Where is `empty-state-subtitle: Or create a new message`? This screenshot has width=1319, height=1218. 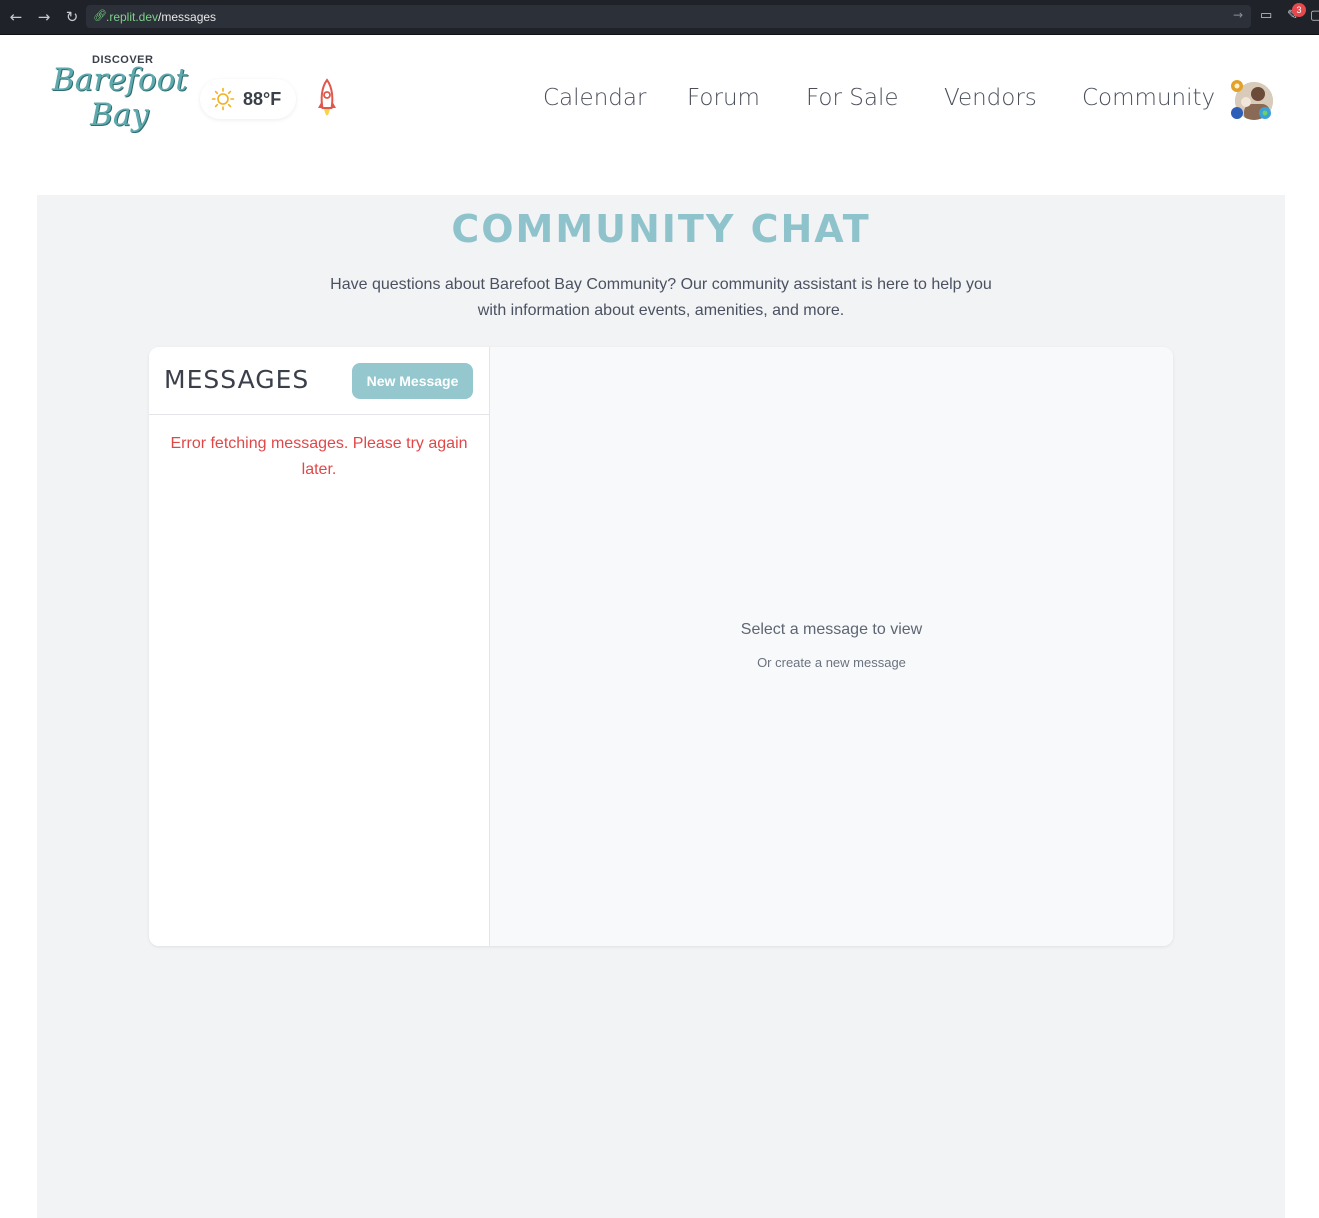 empty-state-subtitle: Or create a new message is located at coordinates (831, 662).